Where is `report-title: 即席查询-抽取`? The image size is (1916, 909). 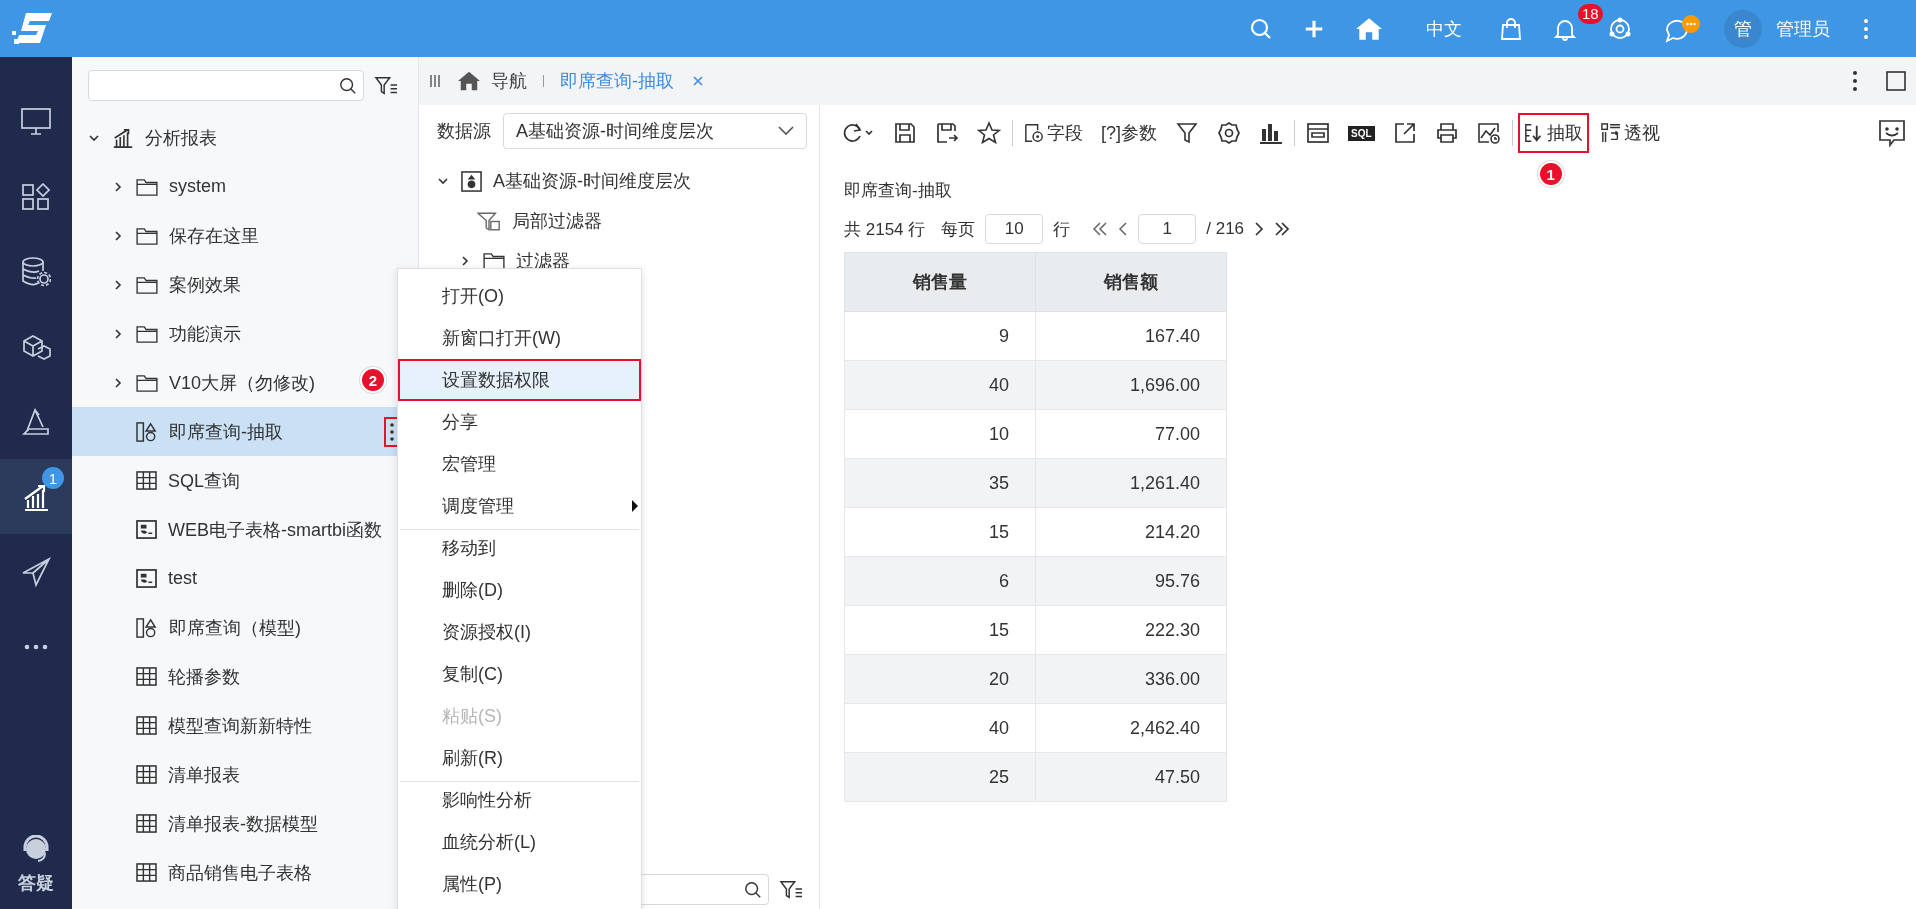 report-title: 即席查询-抽取 is located at coordinates (898, 191).